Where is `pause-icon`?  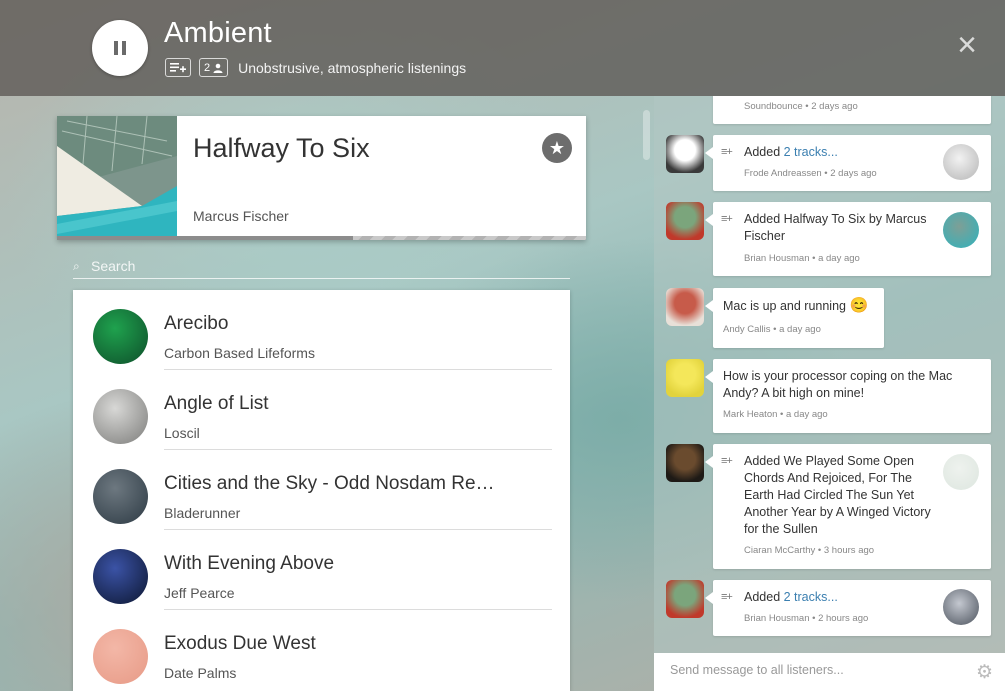 pause-icon is located at coordinates (120, 48).